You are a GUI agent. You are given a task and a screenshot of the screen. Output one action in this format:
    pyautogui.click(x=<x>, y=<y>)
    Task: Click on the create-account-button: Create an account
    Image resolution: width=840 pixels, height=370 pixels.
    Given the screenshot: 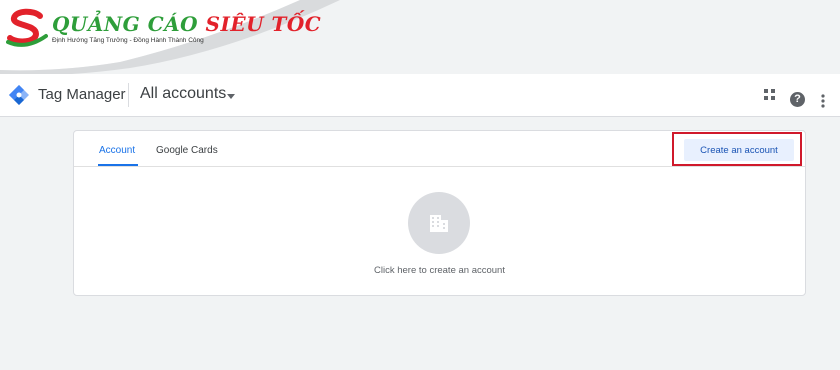 What is the action you would take?
    pyautogui.click(x=739, y=150)
    